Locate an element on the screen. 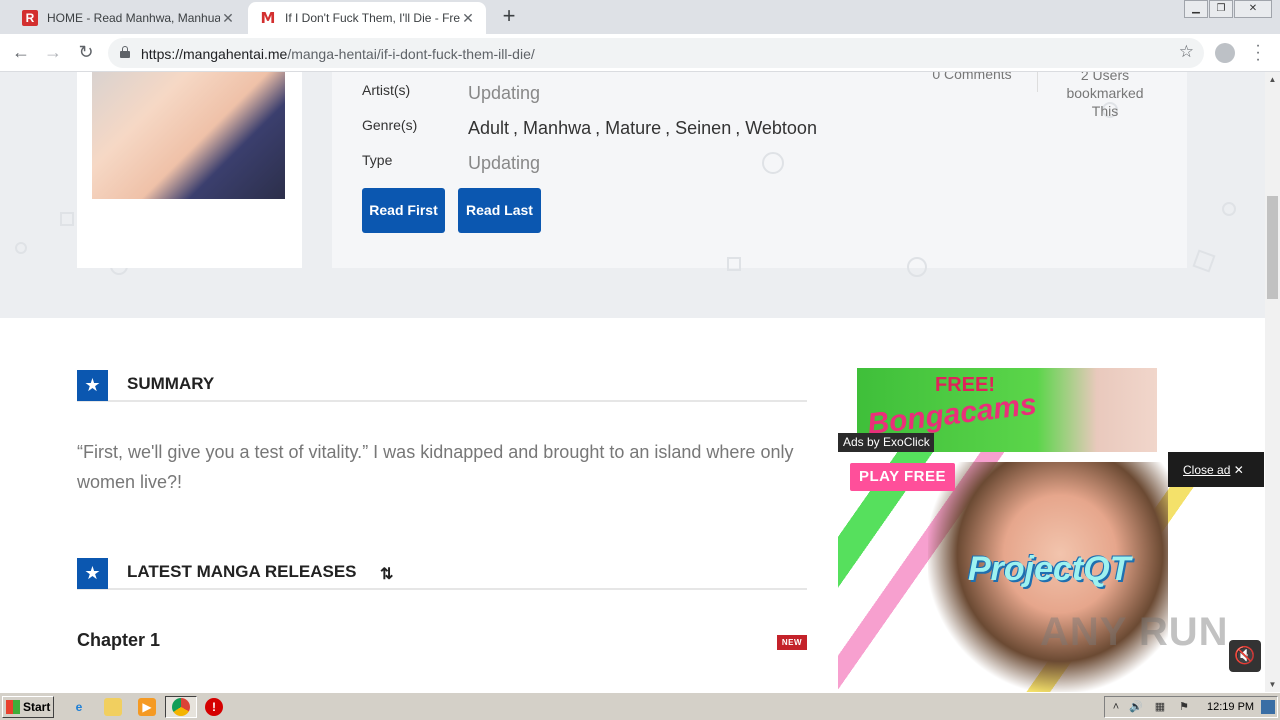 Image resolution: width=1280 pixels, height=720 pixels. windows-logo-icon is located at coordinates (13, 707).